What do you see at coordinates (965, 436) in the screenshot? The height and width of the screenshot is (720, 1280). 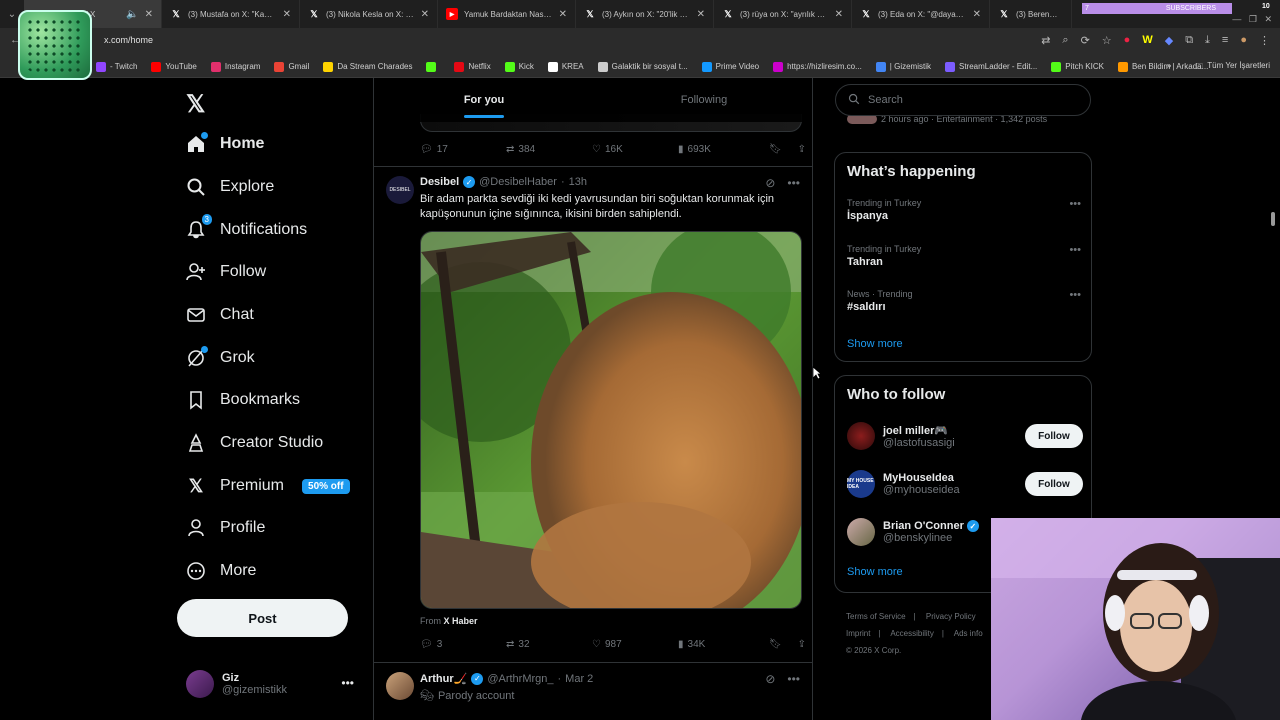 I see `follow-suggestion: joel miller🎮 @lastofusasigi Follow` at bounding box center [965, 436].